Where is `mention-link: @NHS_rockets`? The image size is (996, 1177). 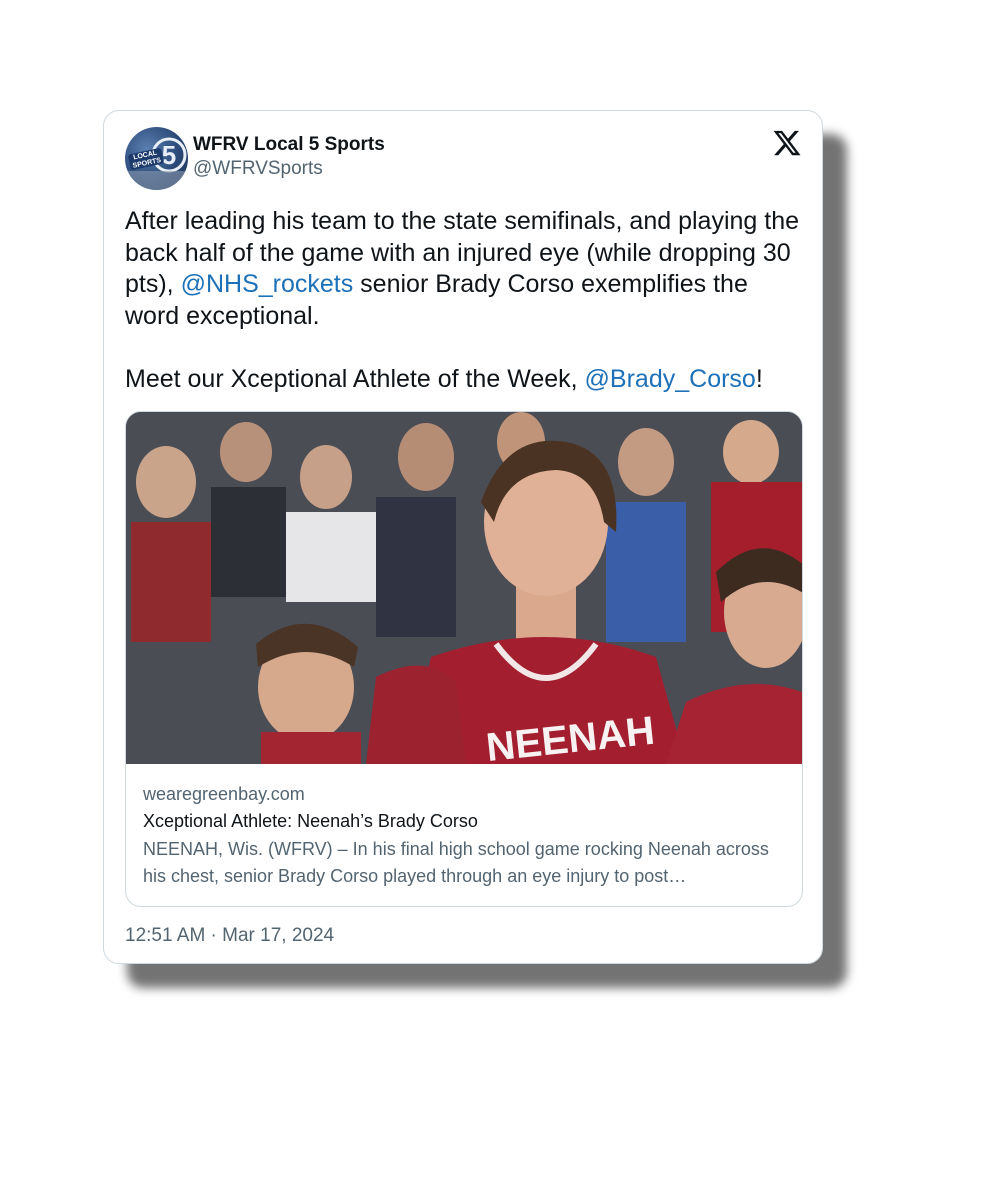
mention-link: @NHS_rockets is located at coordinates (267, 284).